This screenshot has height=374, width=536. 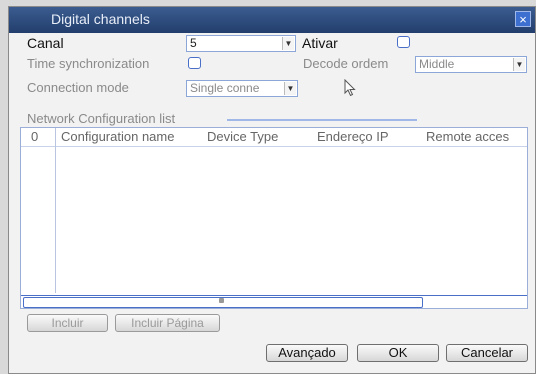 I want to click on column-divider, so click(x=55, y=210).